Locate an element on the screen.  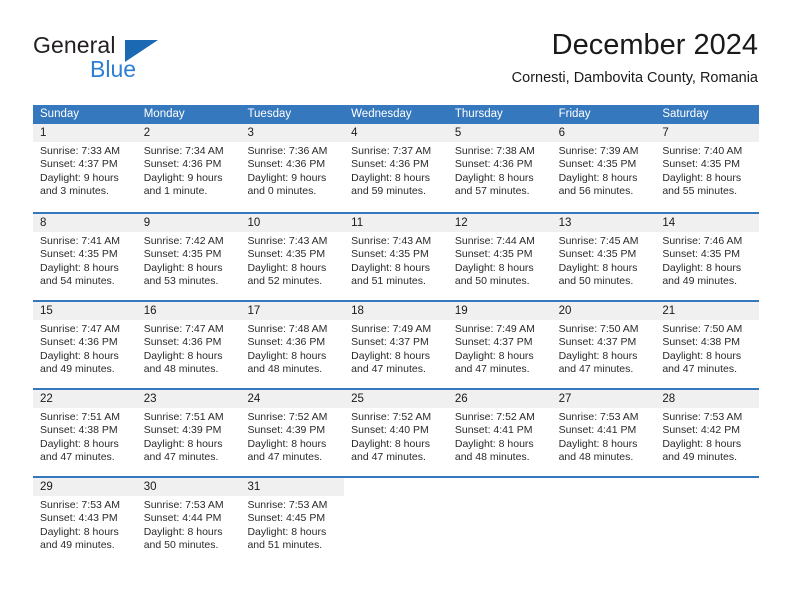
sunrise-text: Sunrise: 7:53 AM is located at coordinates (183, 505).